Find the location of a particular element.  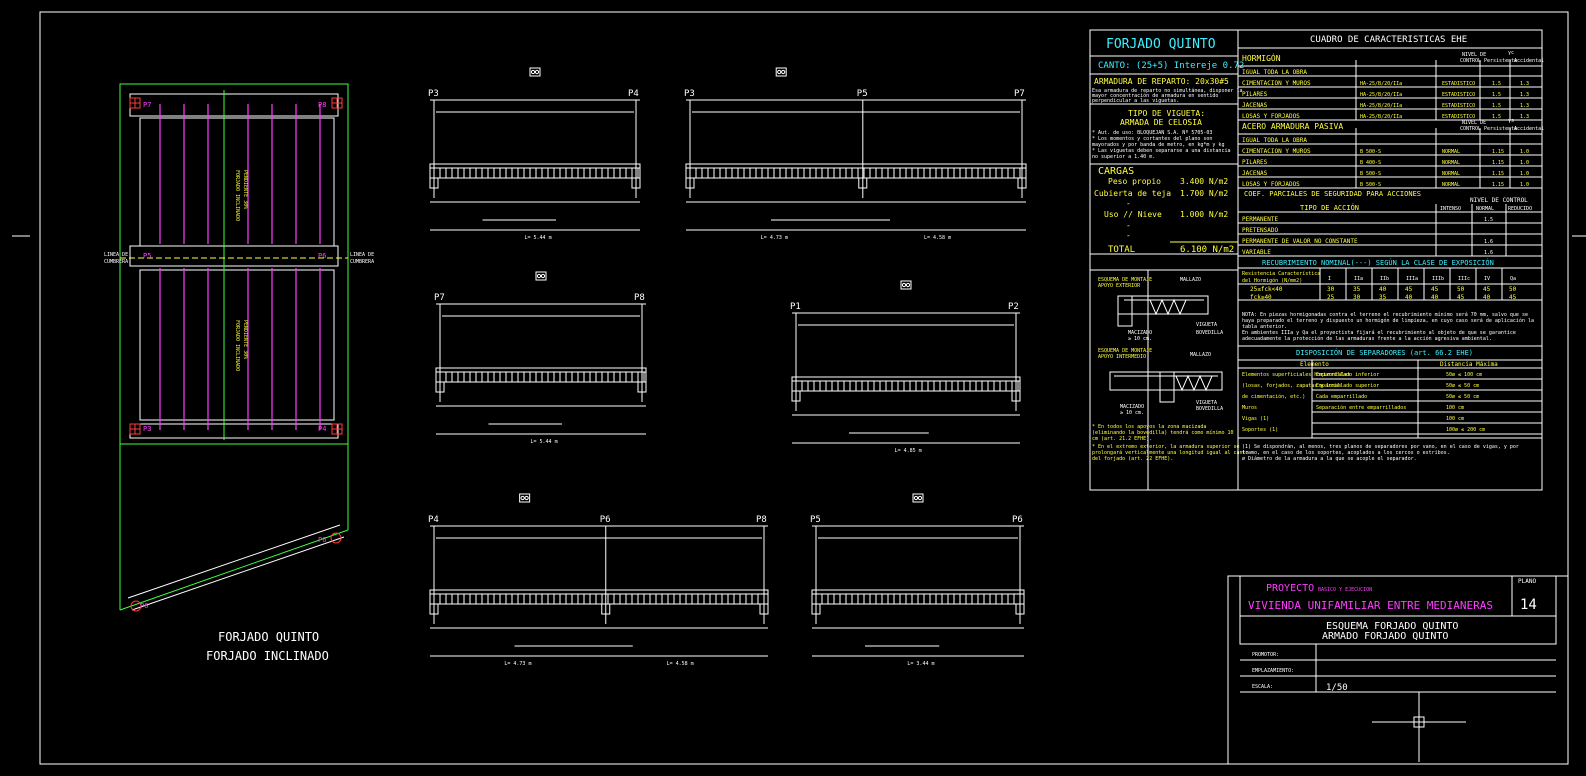

beam-p7-p8-left-label: P7 is located at coordinates (439, 298).